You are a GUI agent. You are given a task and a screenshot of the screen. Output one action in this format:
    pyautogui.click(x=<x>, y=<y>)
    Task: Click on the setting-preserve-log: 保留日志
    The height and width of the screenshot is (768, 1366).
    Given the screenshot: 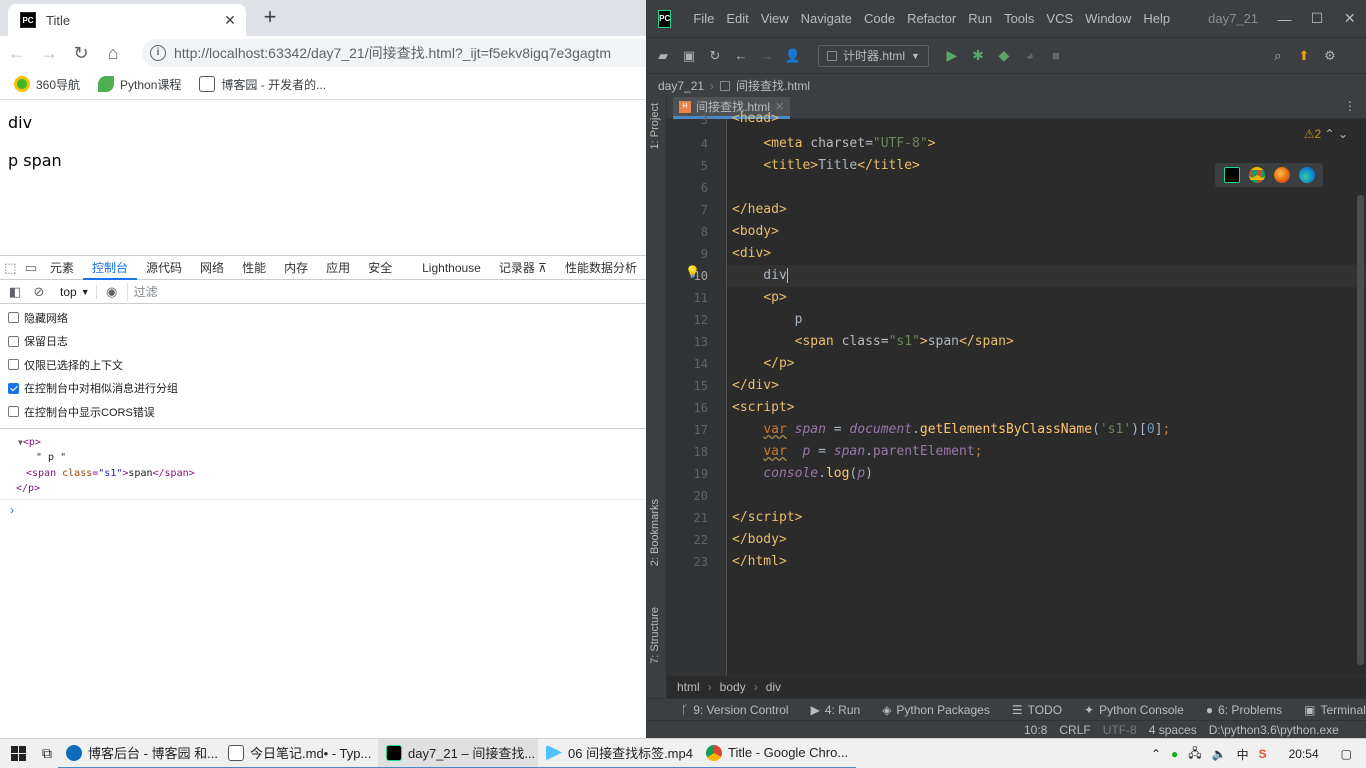 What is the action you would take?
    pyautogui.click(x=323, y=342)
    